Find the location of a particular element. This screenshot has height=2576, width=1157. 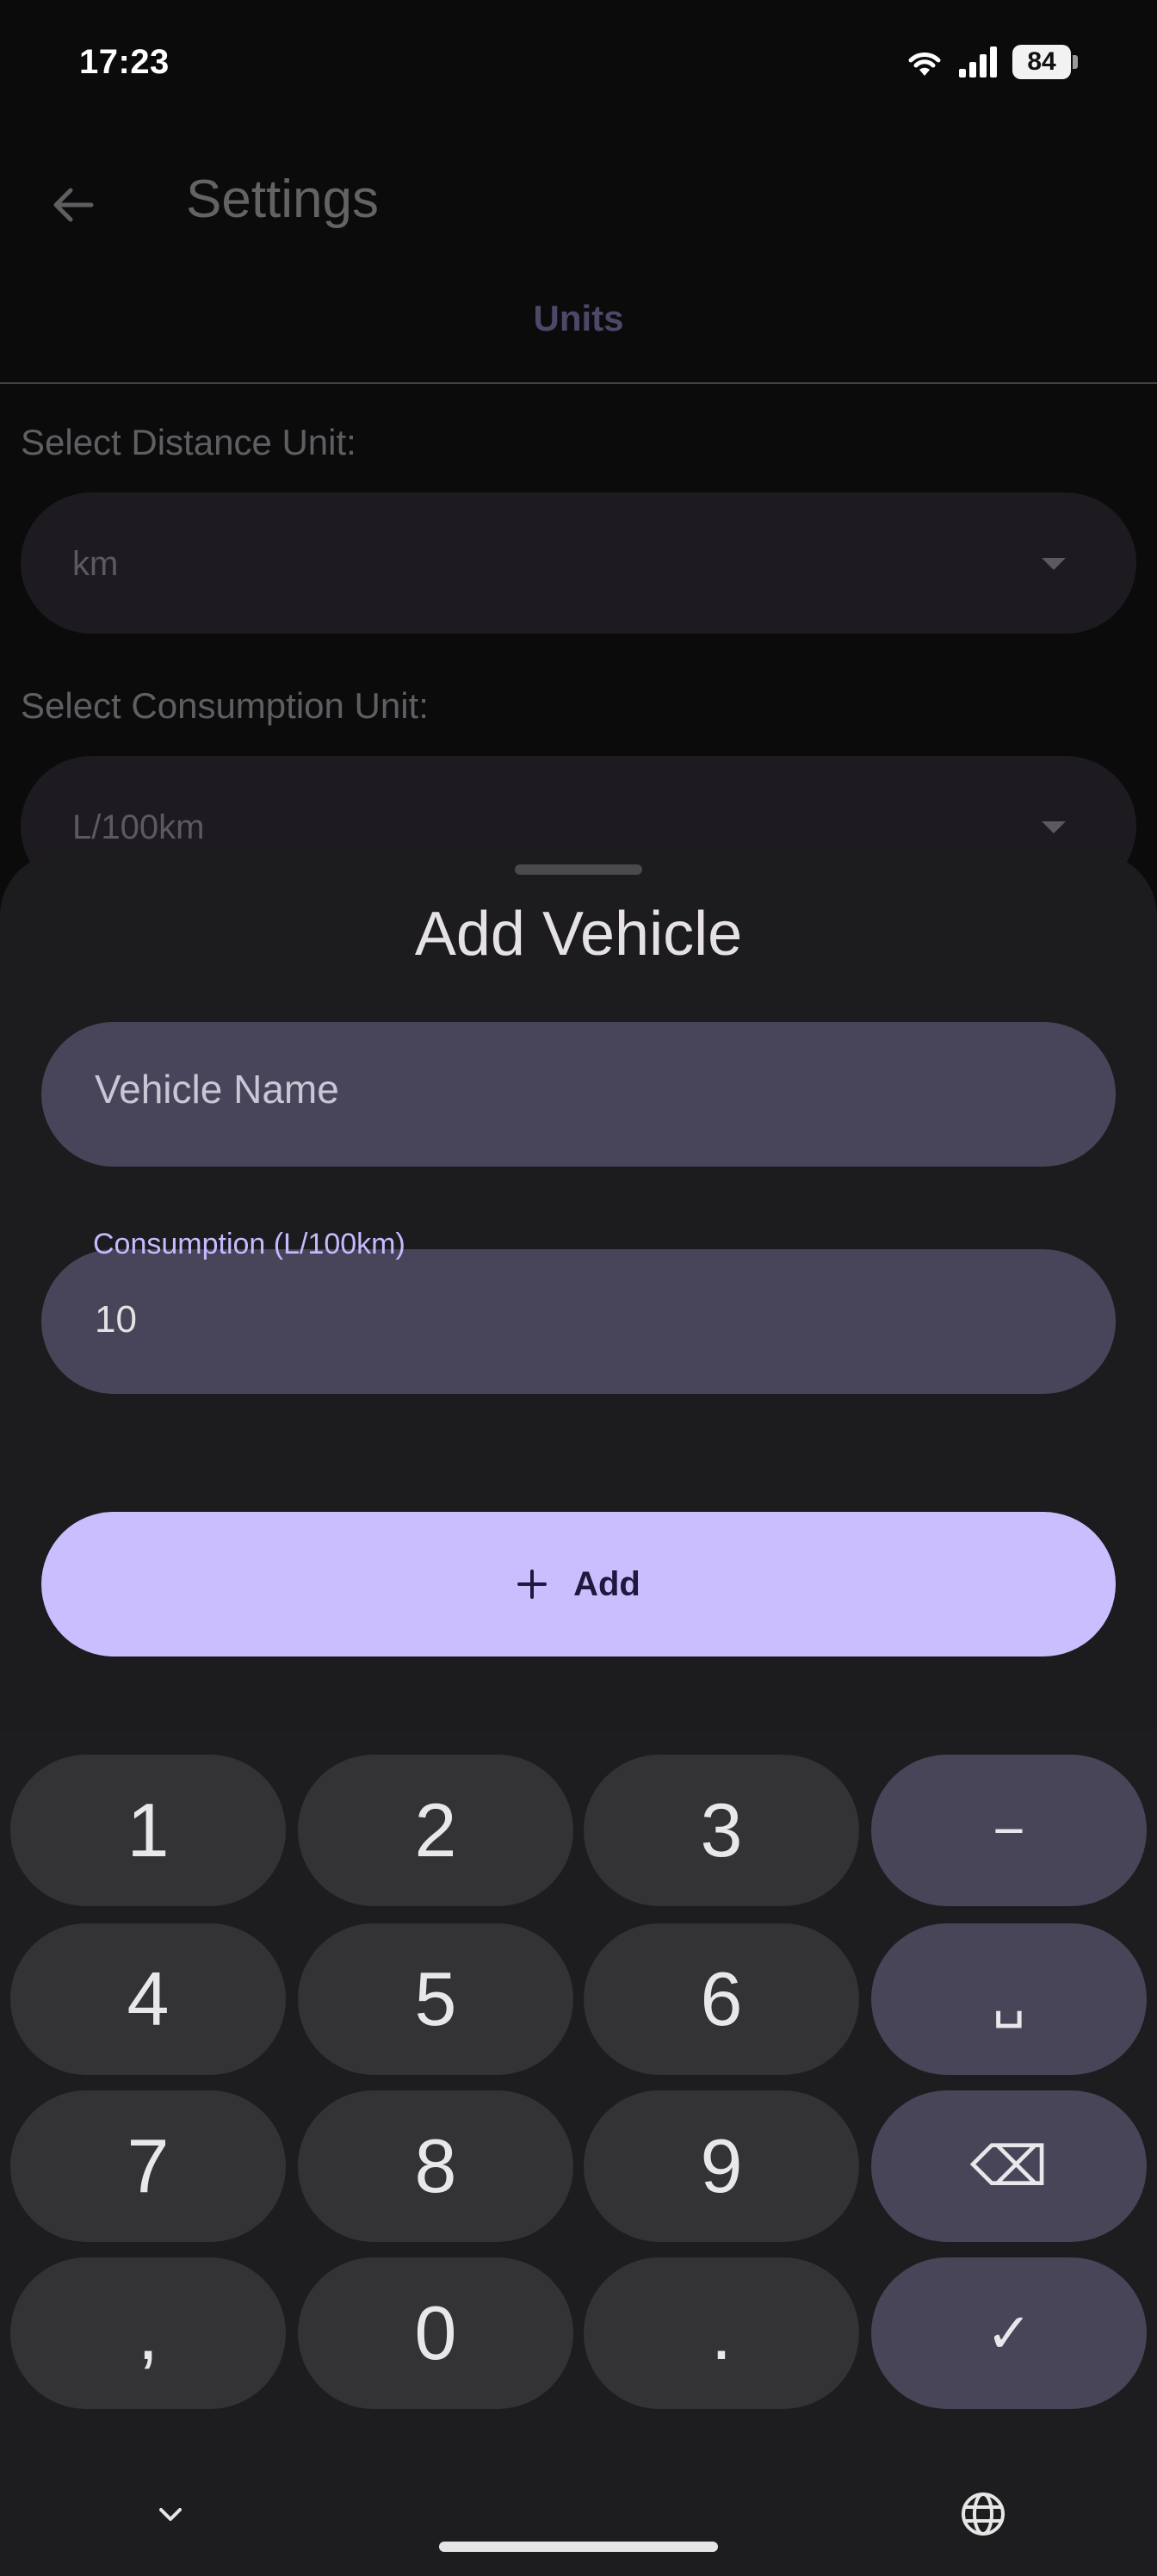

status-icons: 84 is located at coordinates (991, 62).